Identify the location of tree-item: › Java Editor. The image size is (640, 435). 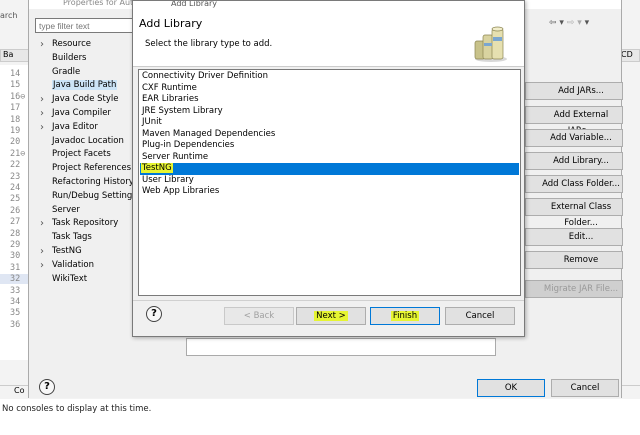
(89, 128).